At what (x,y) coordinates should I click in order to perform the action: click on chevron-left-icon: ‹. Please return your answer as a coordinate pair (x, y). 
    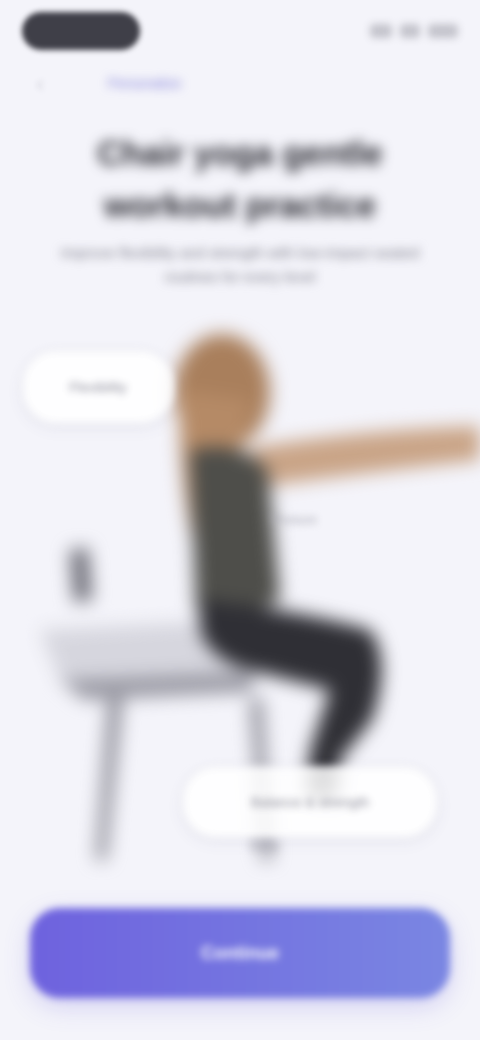
    Looking at the image, I should click on (40, 84).